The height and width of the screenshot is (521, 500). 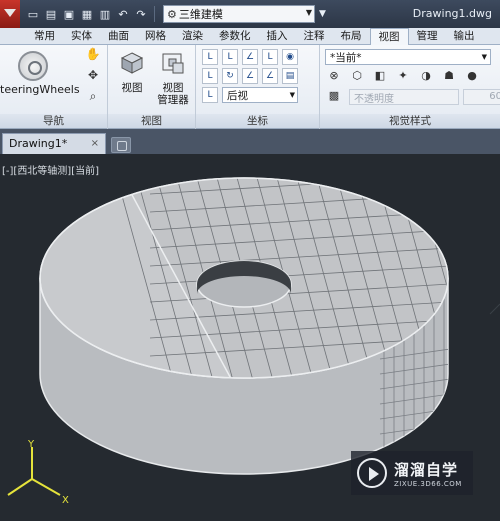 What do you see at coordinates (346, 57) in the screenshot?
I see `visual-style-value: *当前*` at bounding box center [346, 57].